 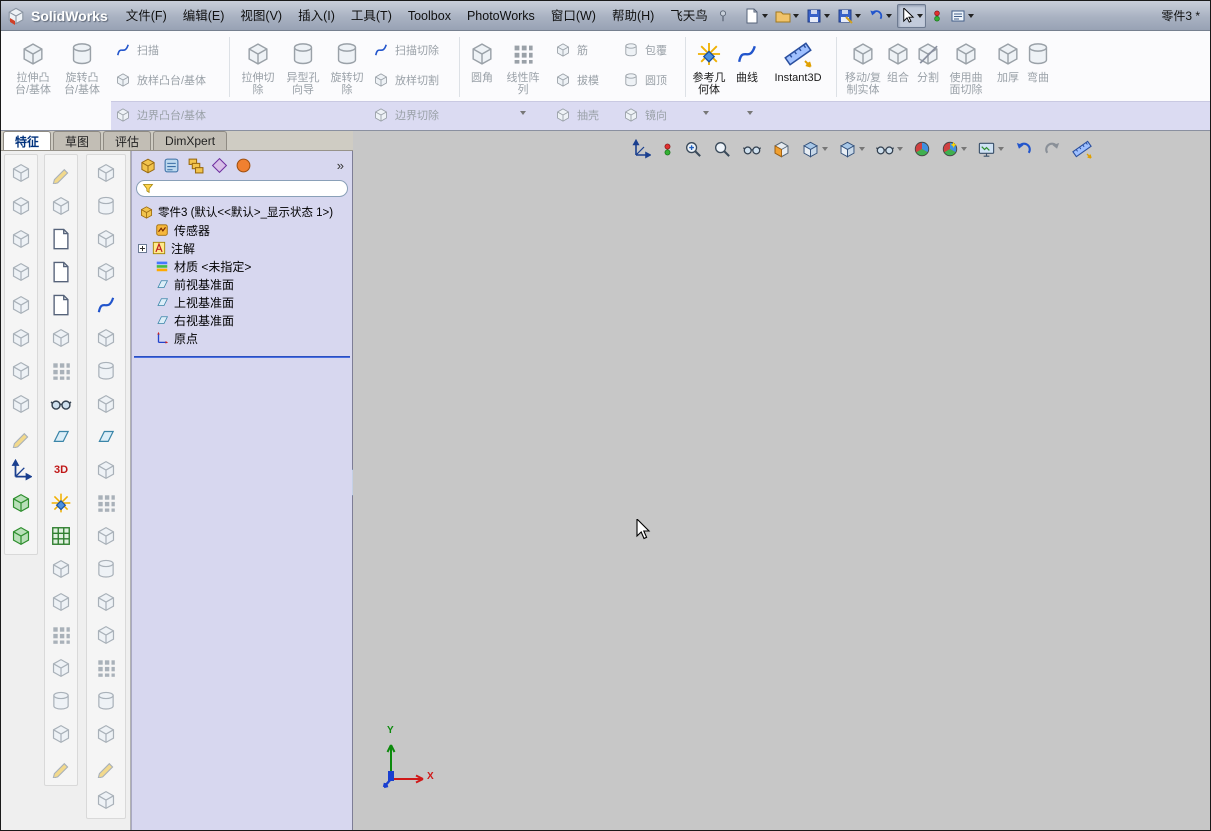 I want to click on axes-icon, so click(x=641, y=149).